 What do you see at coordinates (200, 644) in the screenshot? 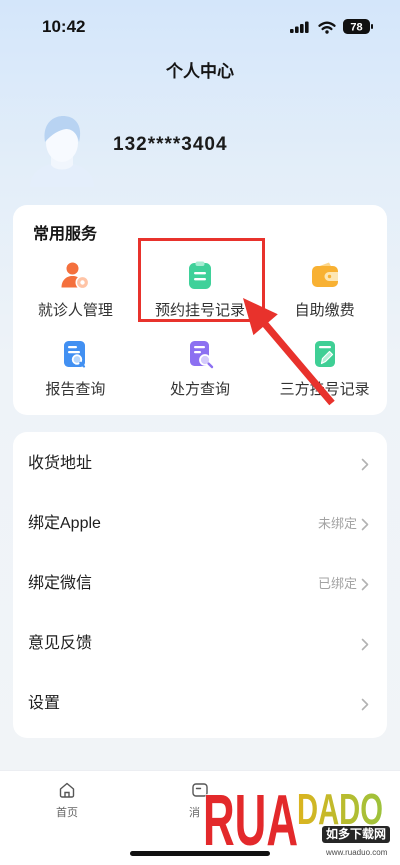
I see `menu-item-feedback: 意见反馈` at bounding box center [200, 644].